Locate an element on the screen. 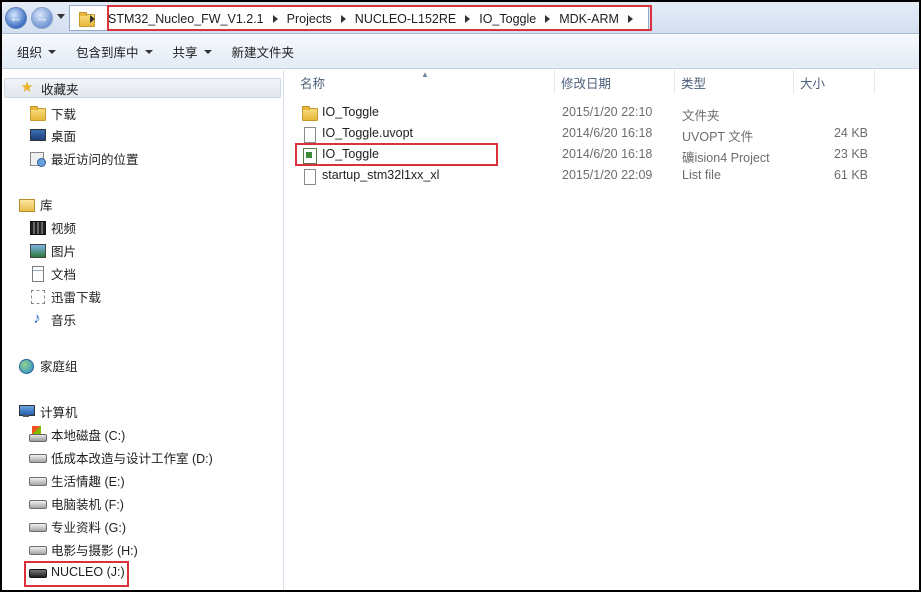 The image size is (921, 592). include-in-library-menu: 包含到库中 is located at coordinates (114, 51).